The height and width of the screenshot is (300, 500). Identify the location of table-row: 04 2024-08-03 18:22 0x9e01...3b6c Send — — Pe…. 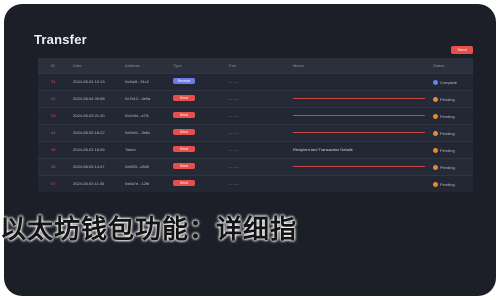
(255, 132).